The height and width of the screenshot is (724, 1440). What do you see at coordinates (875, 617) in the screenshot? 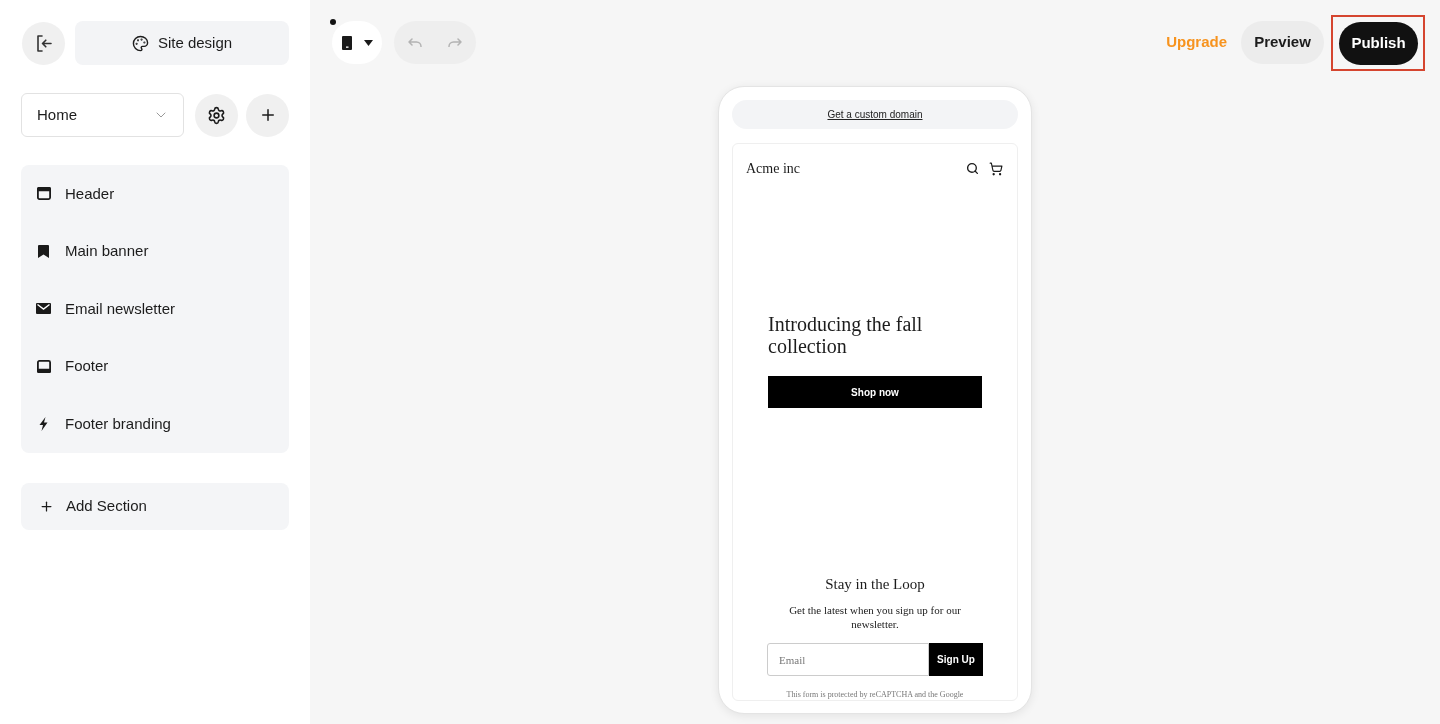
I see `newsletter-text: Get the latest when you sign up for our newsletter.` at bounding box center [875, 617].